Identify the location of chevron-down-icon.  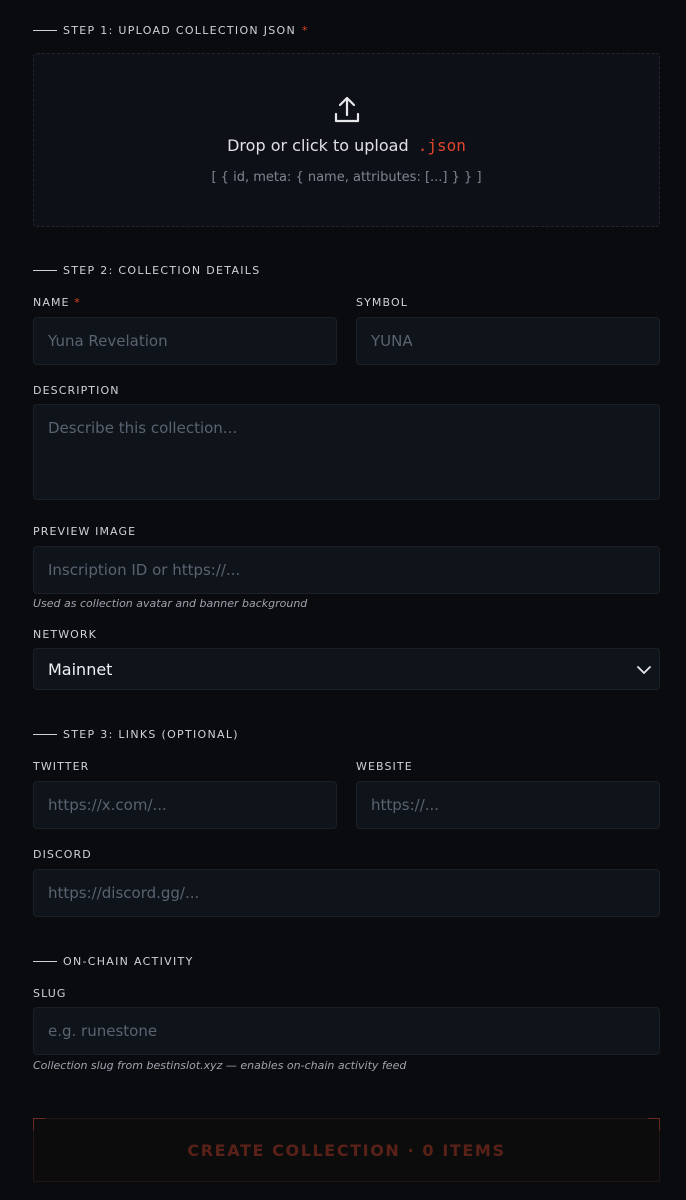
(644, 670).